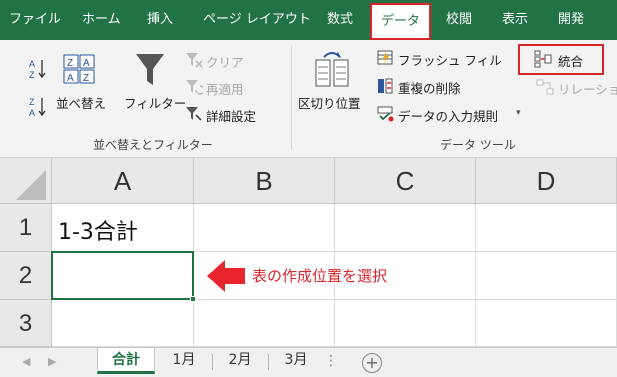  What do you see at coordinates (291, 98) in the screenshot?
I see `group-divider` at bounding box center [291, 98].